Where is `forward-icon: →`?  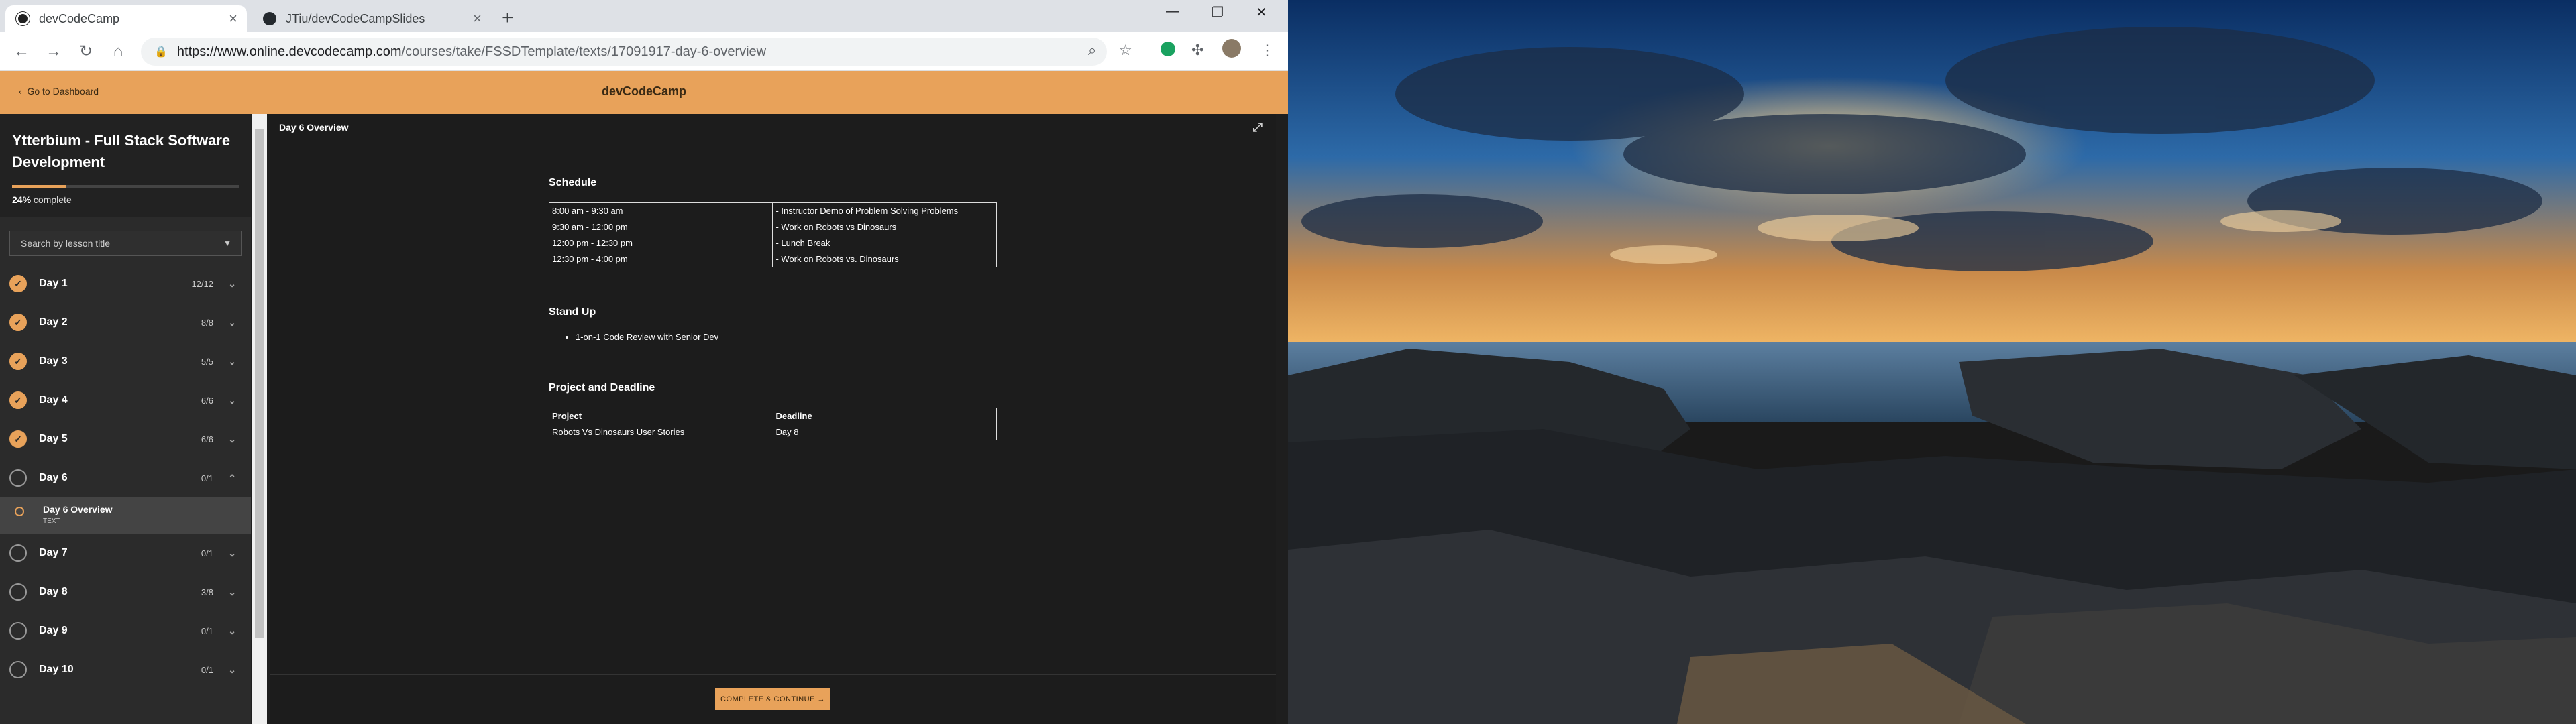
forward-icon: → is located at coordinates (54, 52).